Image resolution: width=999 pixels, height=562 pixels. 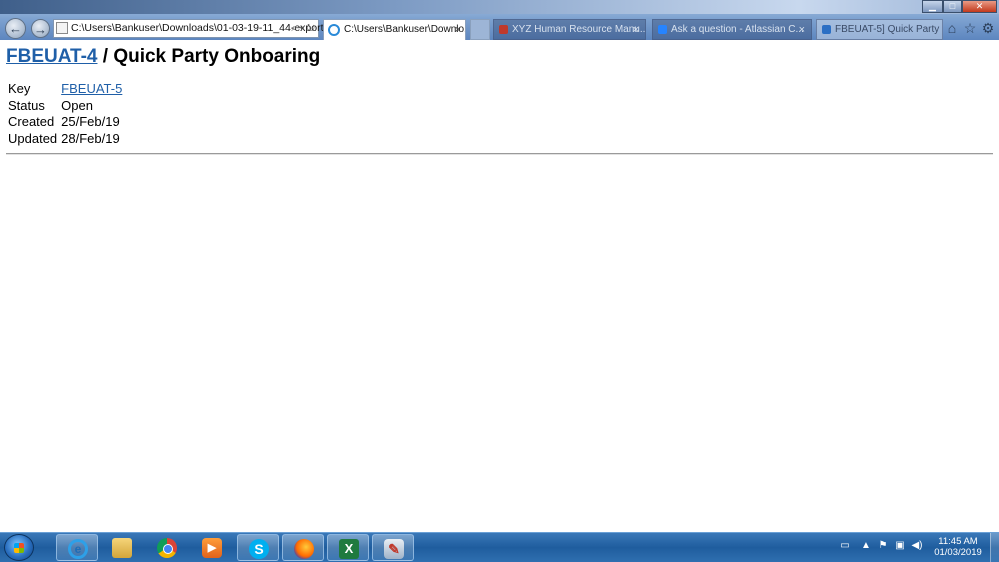 I want to click on system-clock: 11:45 AM 01/03/2019, so click(x=958, y=547).